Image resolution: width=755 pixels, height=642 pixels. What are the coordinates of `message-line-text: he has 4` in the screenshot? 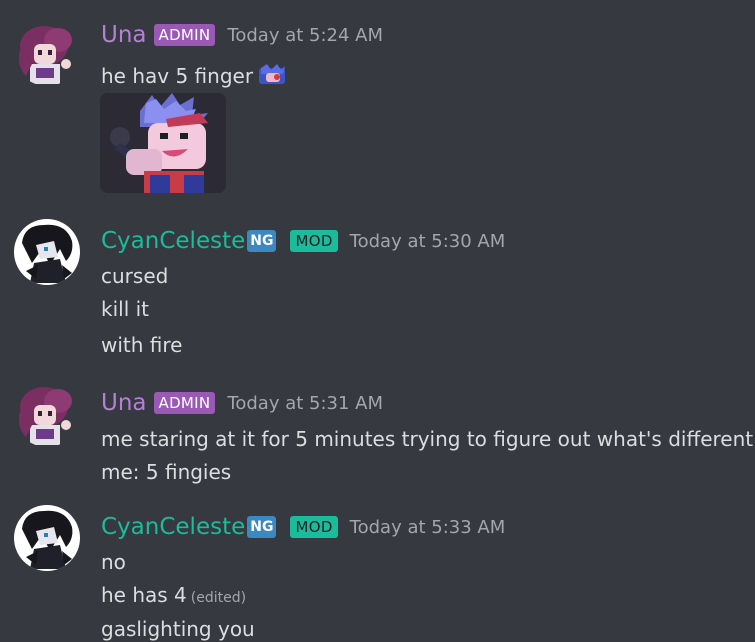 It's located at (144, 595).